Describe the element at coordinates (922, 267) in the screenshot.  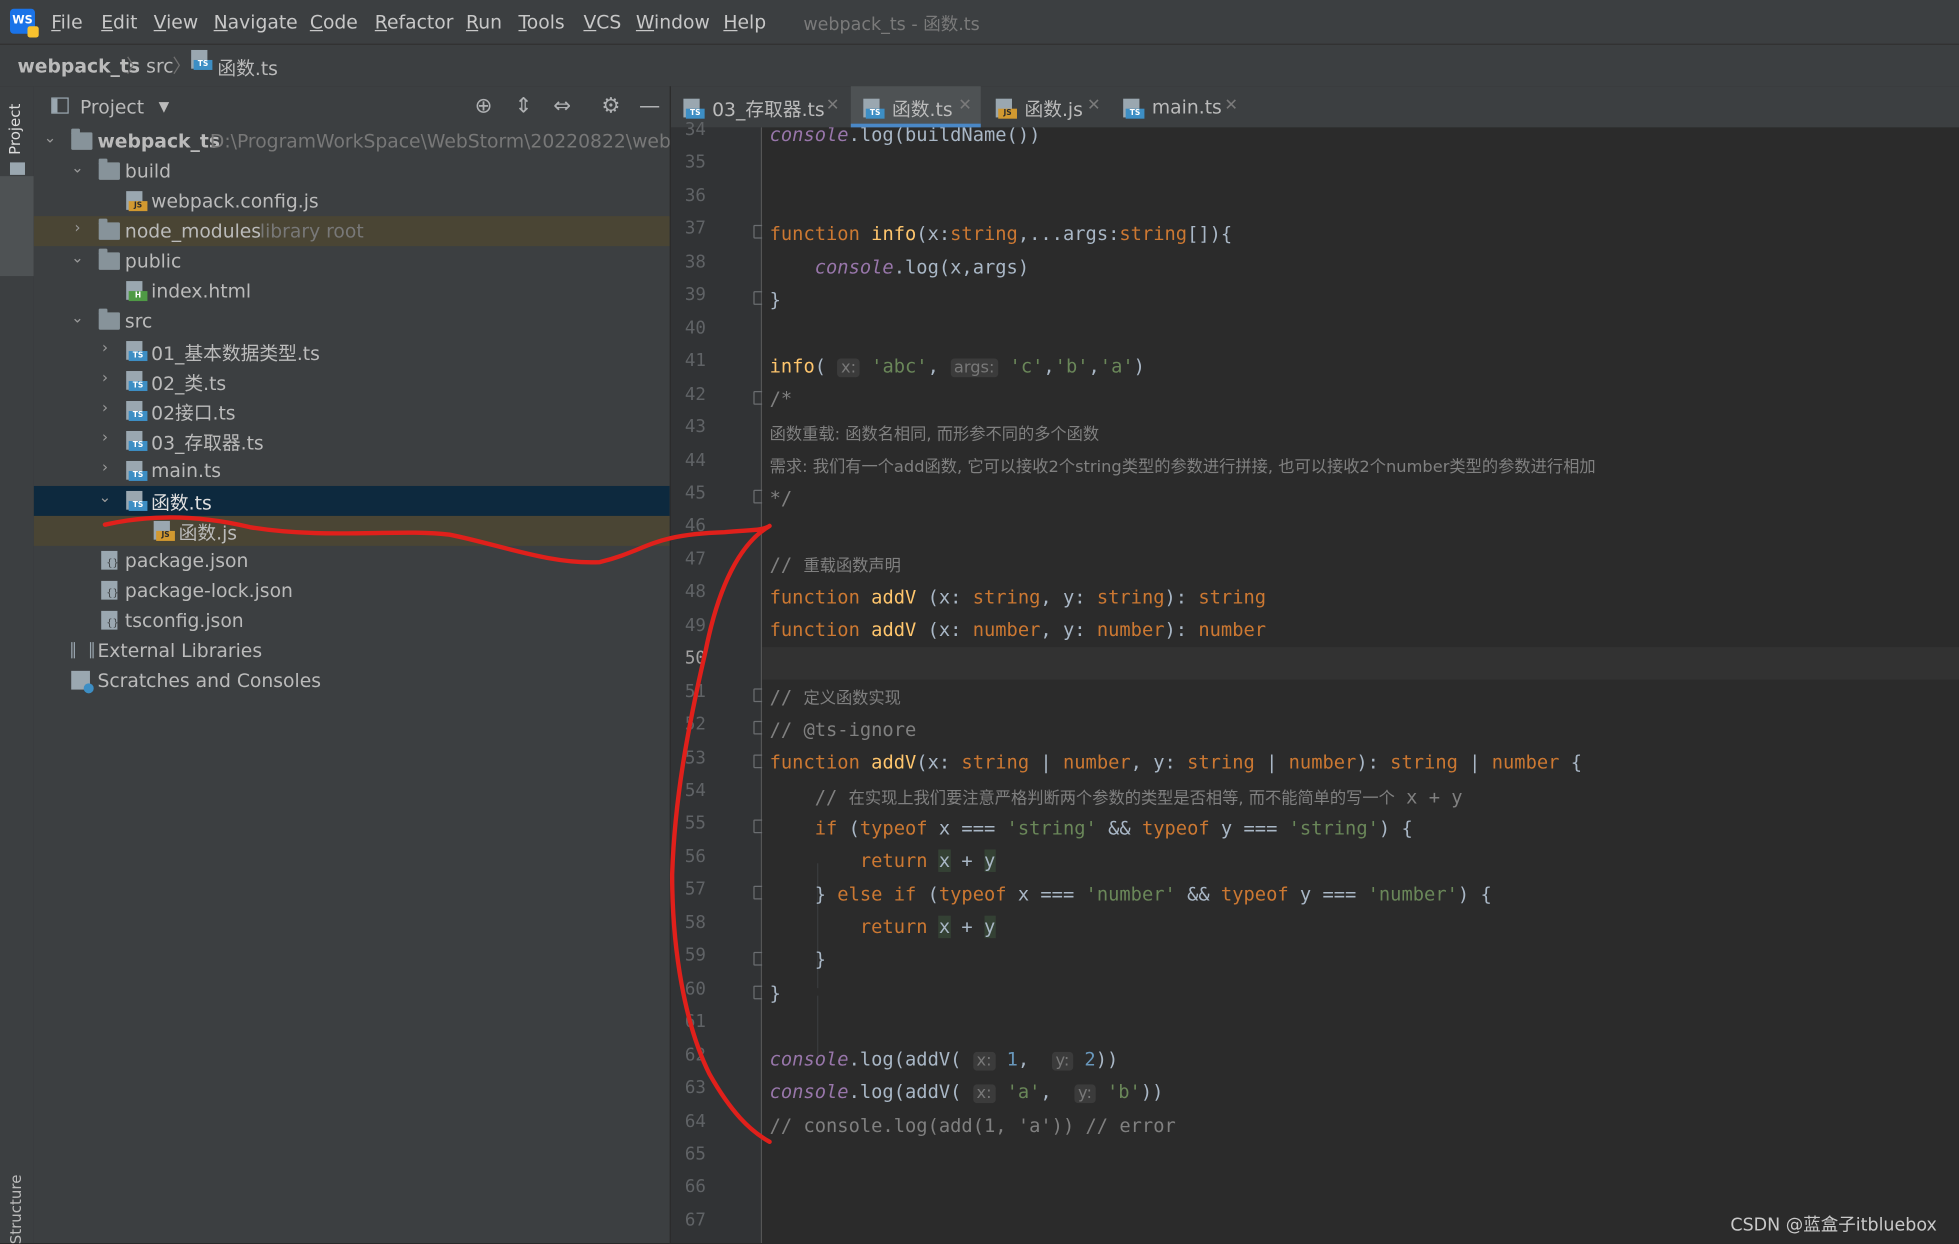
I see `code-line-38: console.log(x,args)` at that location.